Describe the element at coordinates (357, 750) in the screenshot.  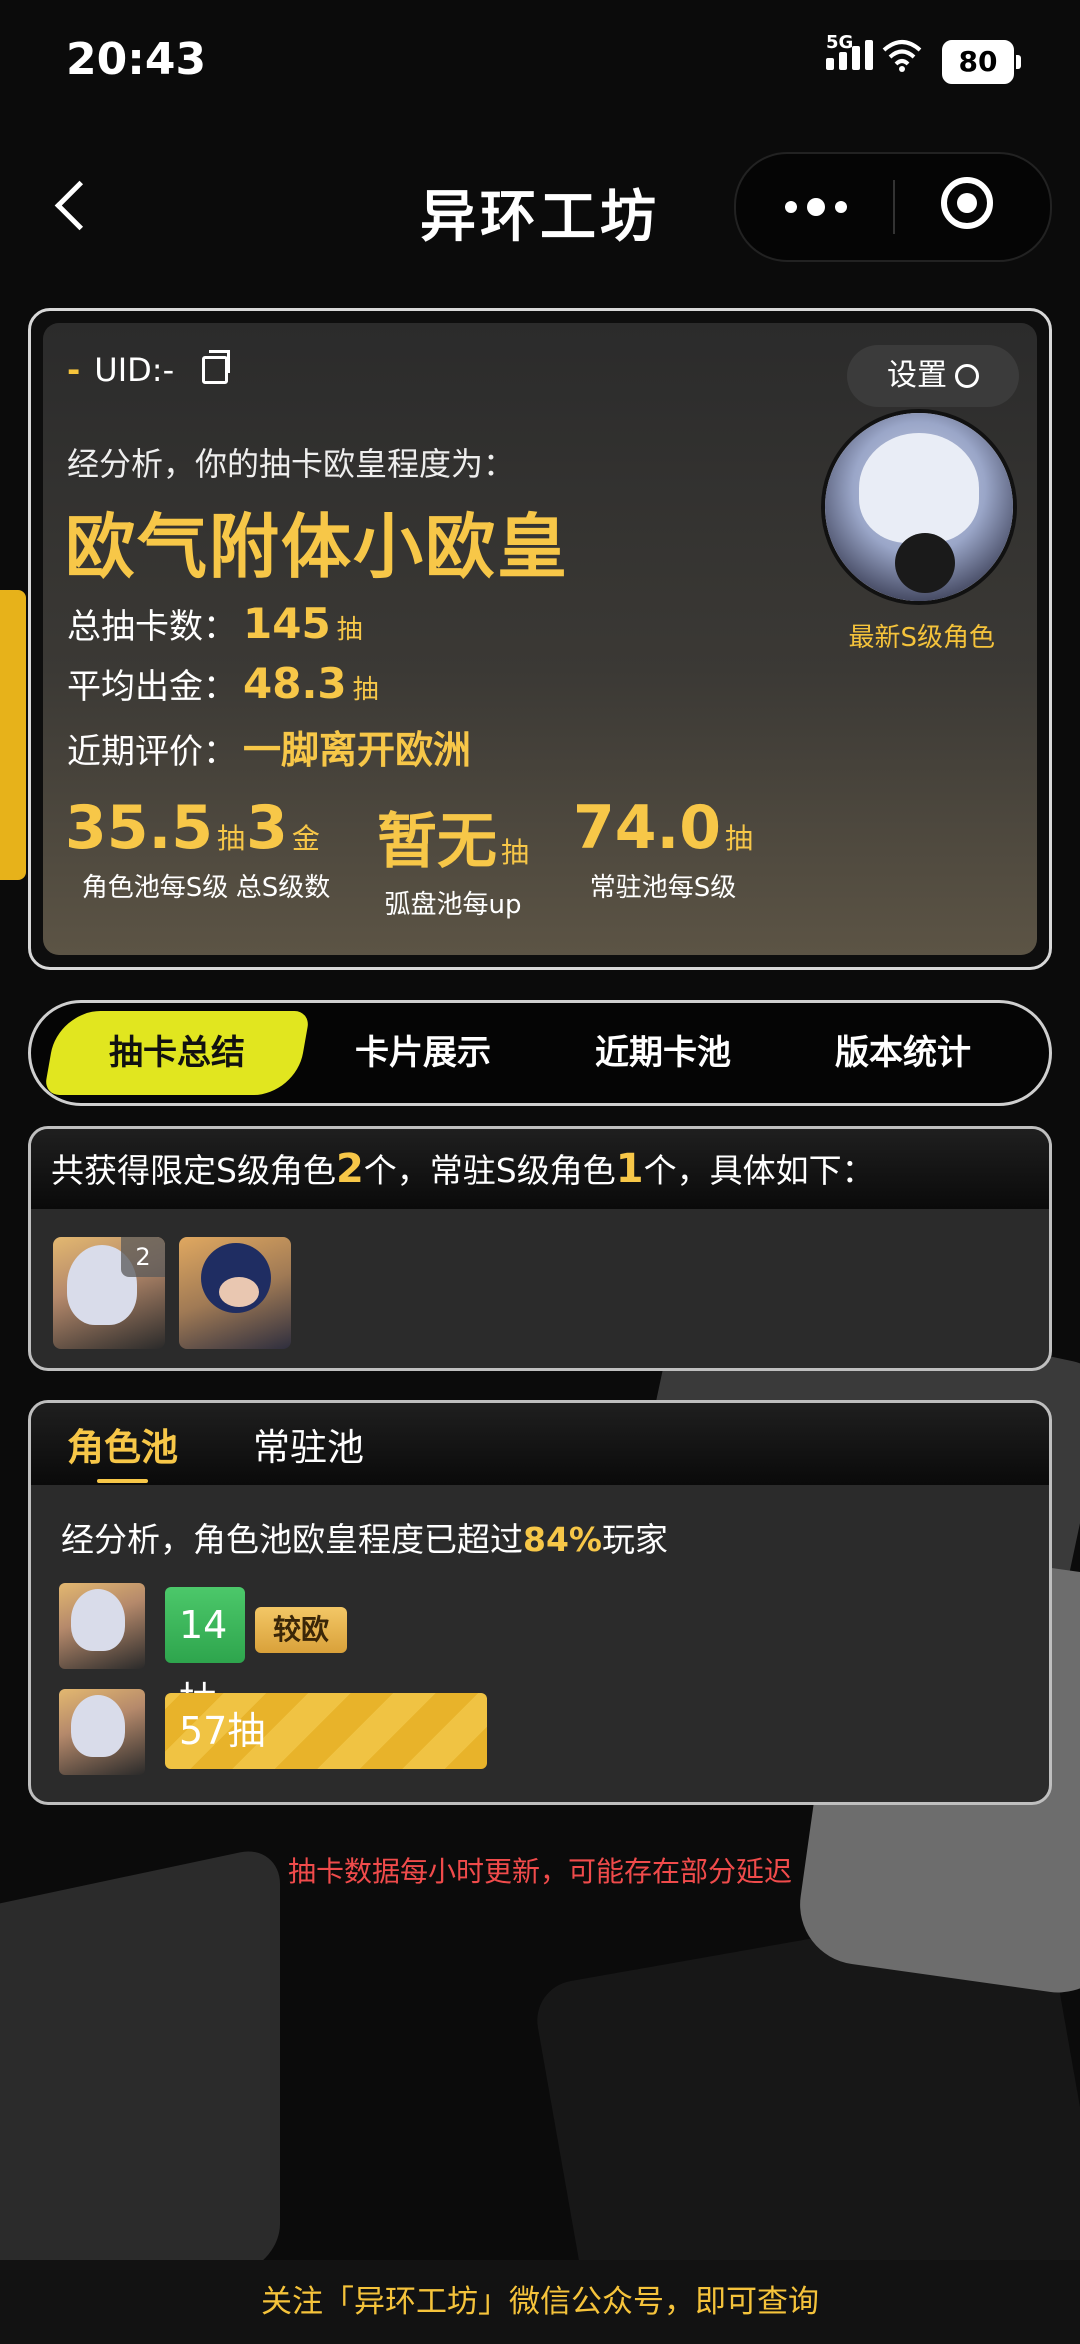
I see `stat-value: 一脚离开欧洲` at that location.